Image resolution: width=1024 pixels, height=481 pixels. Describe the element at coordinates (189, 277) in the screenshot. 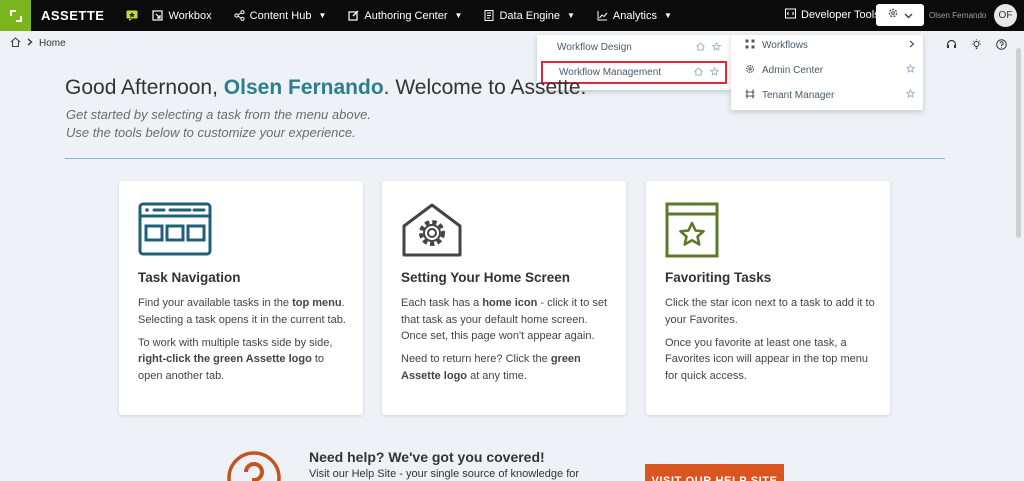

I see `card-title: Task Navigation` at that location.